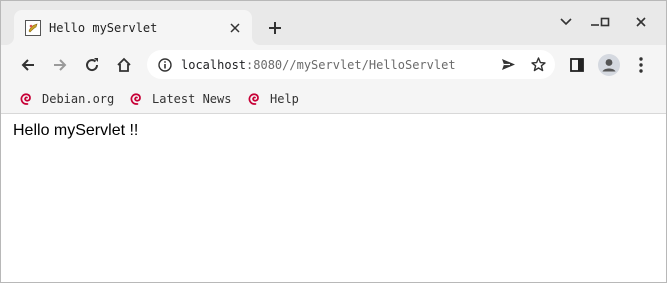  I want to click on plus-icon, so click(275, 28).